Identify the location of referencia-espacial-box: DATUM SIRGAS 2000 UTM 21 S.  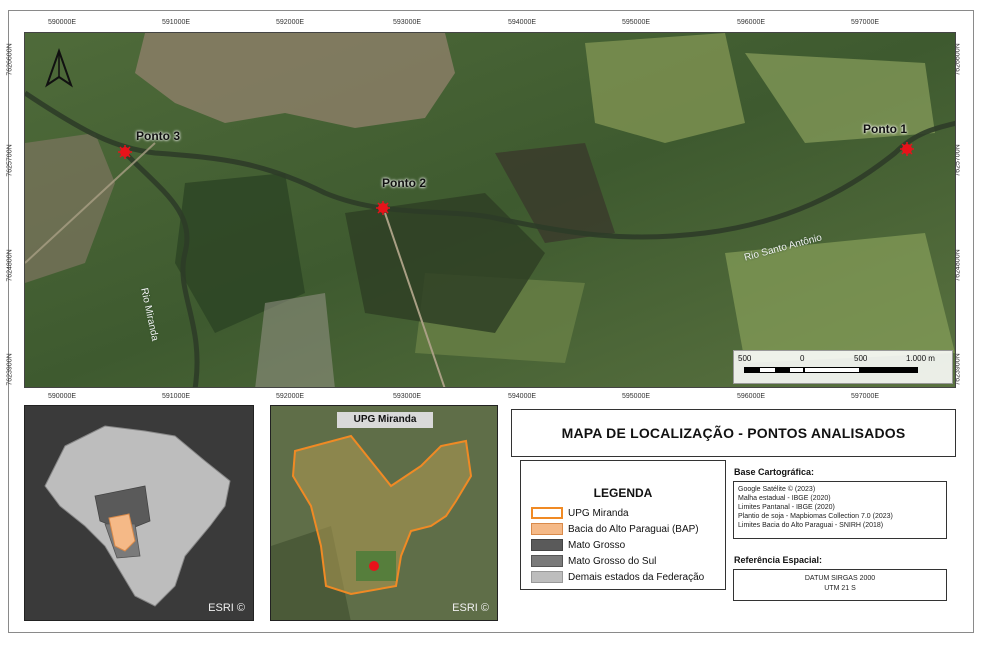
(840, 585).